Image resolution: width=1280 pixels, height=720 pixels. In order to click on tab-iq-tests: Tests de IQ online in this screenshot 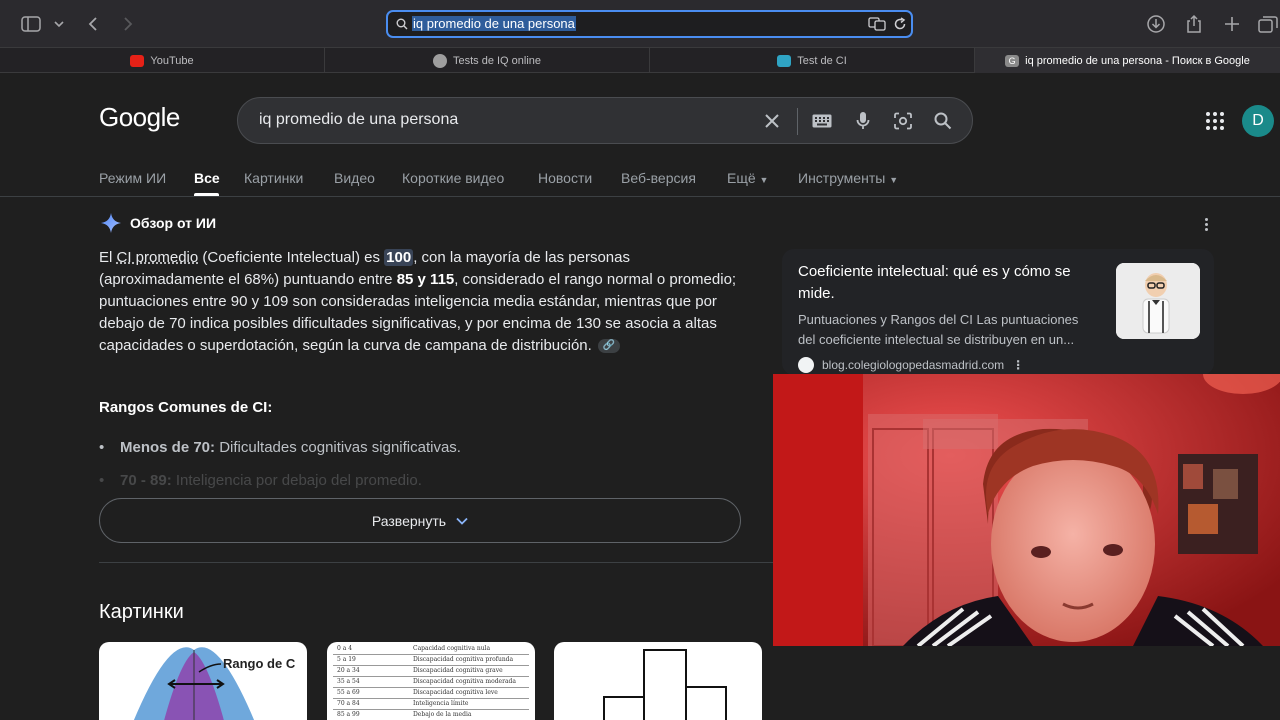, I will do `click(487, 60)`.